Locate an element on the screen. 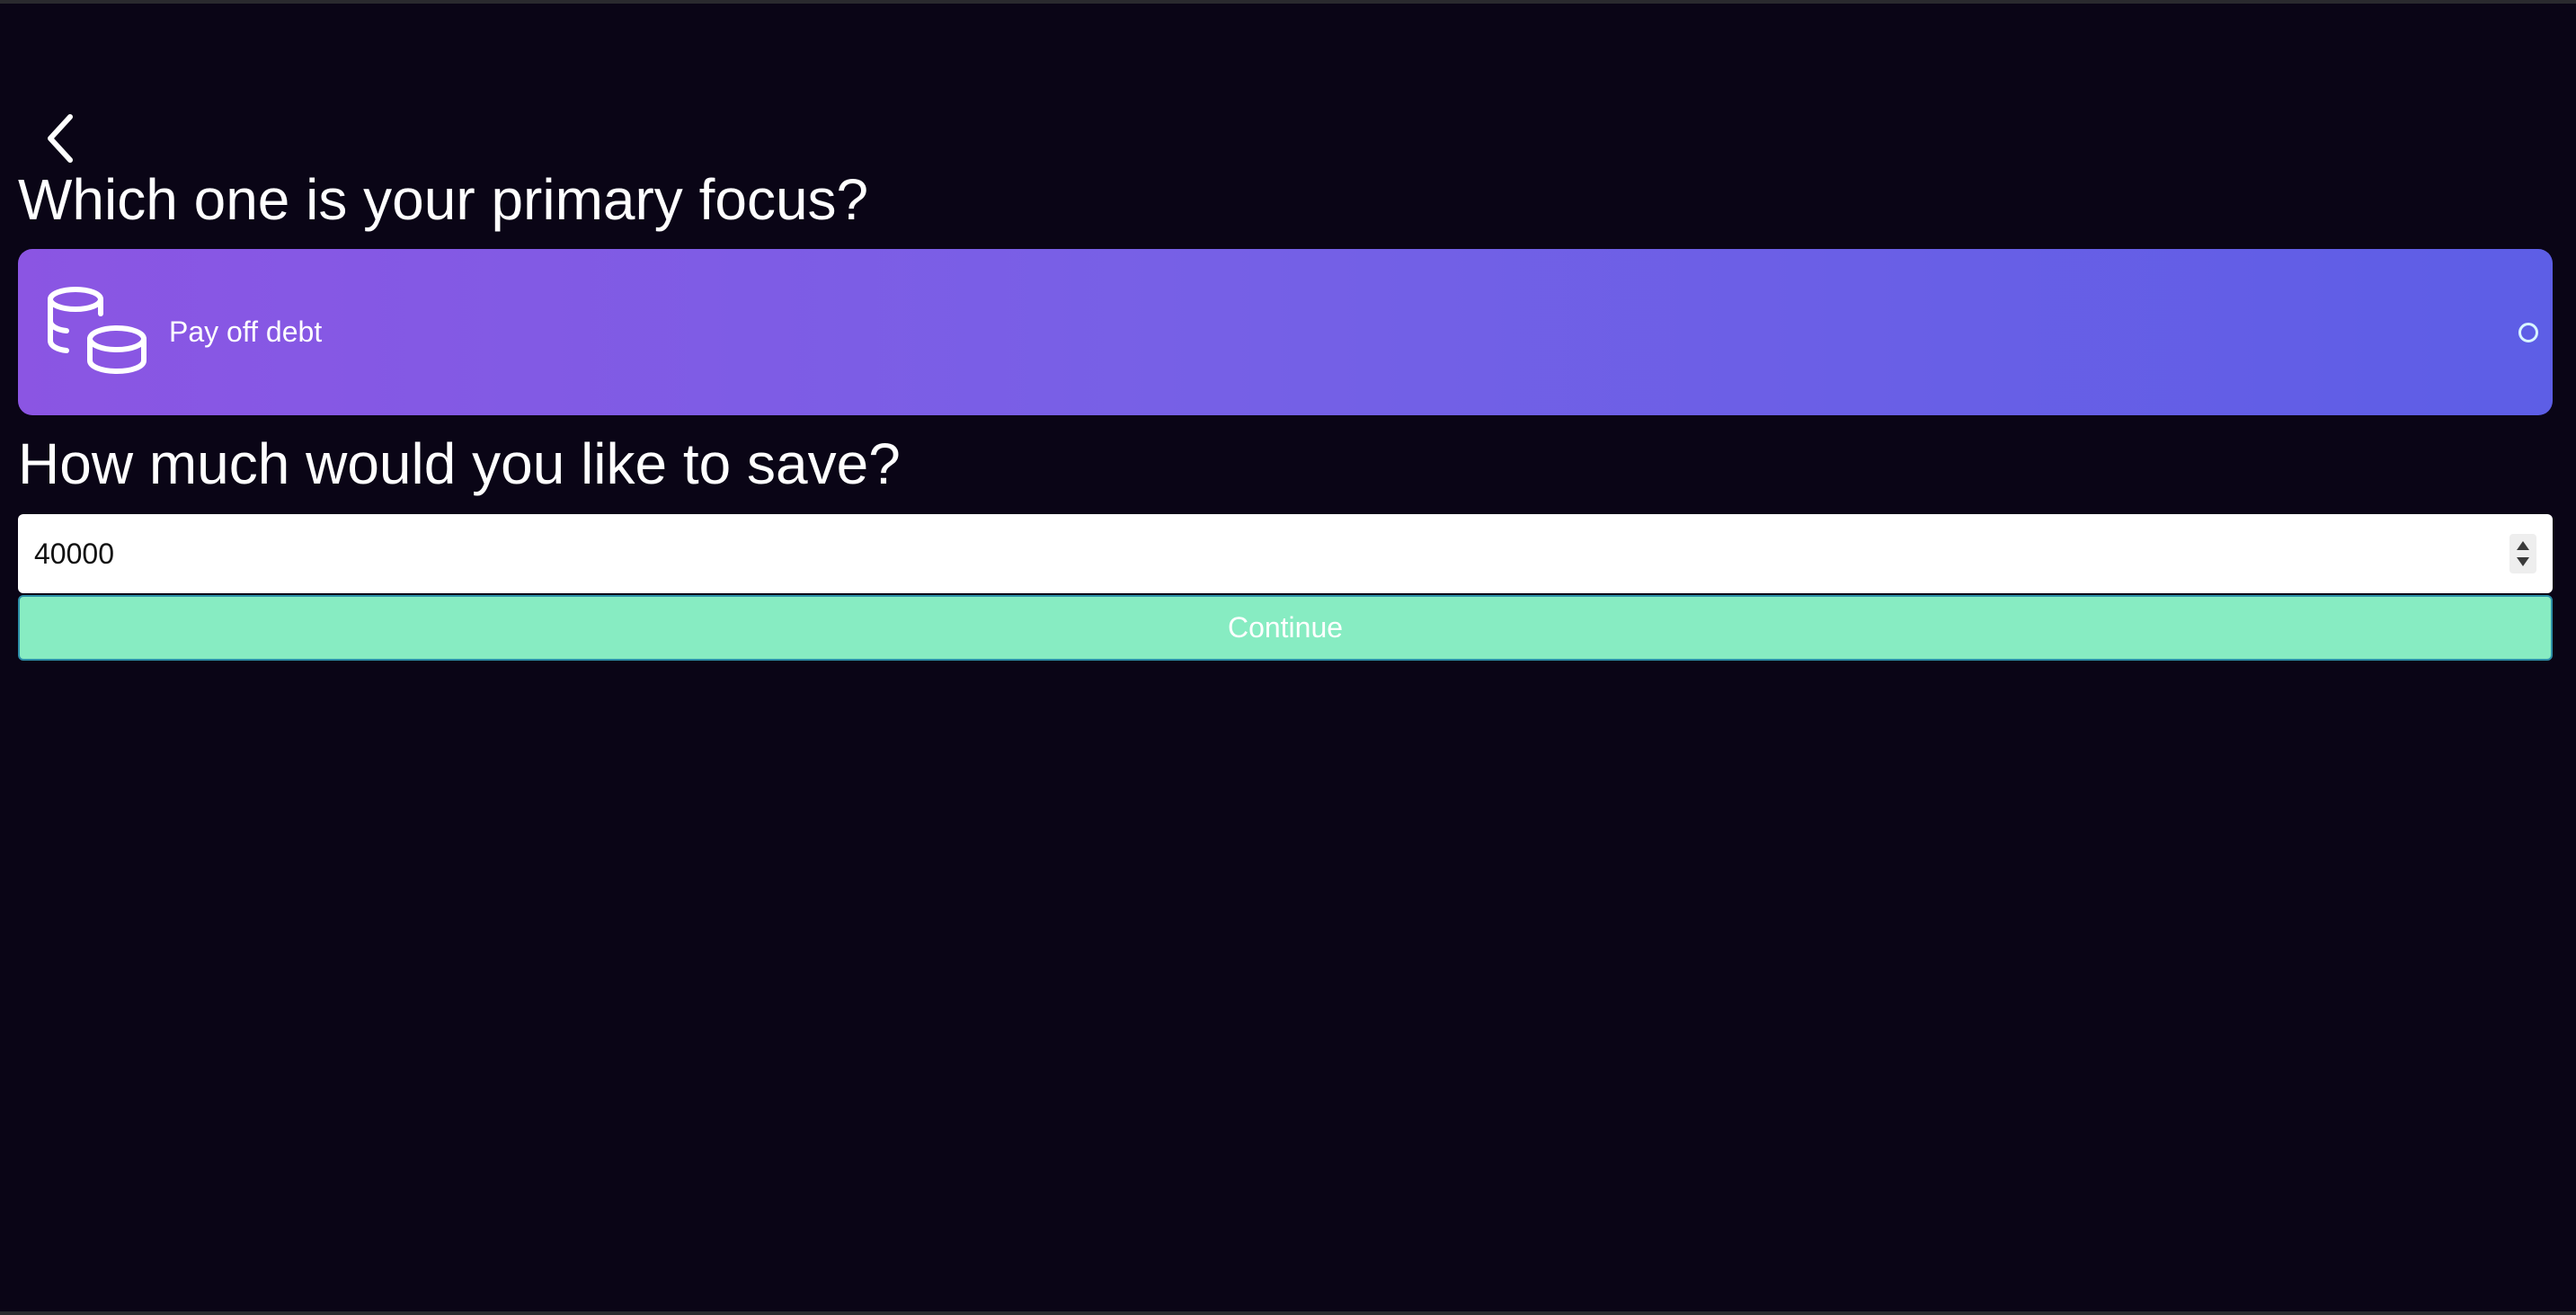 The image size is (2576, 1315). stepper-up-icon is located at coordinates (2523, 545).